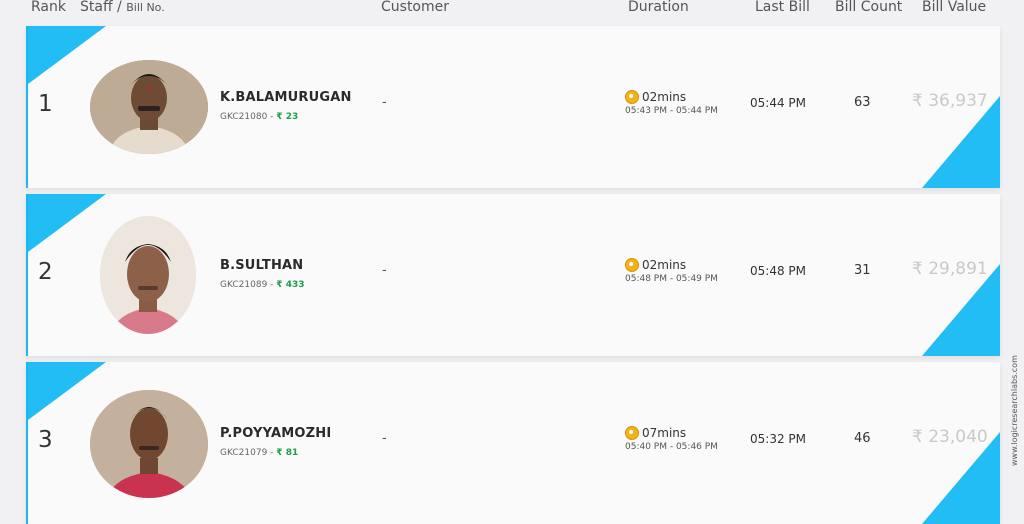 This screenshot has width=1024, height=524. Describe the element at coordinates (415, 7) in the screenshot. I see `header-customer: Customer` at that location.